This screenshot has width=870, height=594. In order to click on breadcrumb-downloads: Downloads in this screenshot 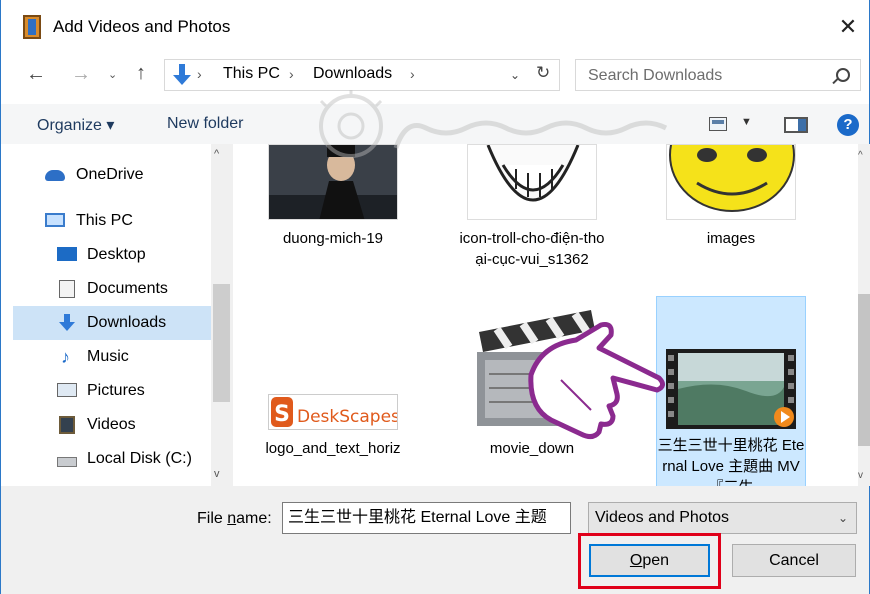, I will do `click(352, 74)`.